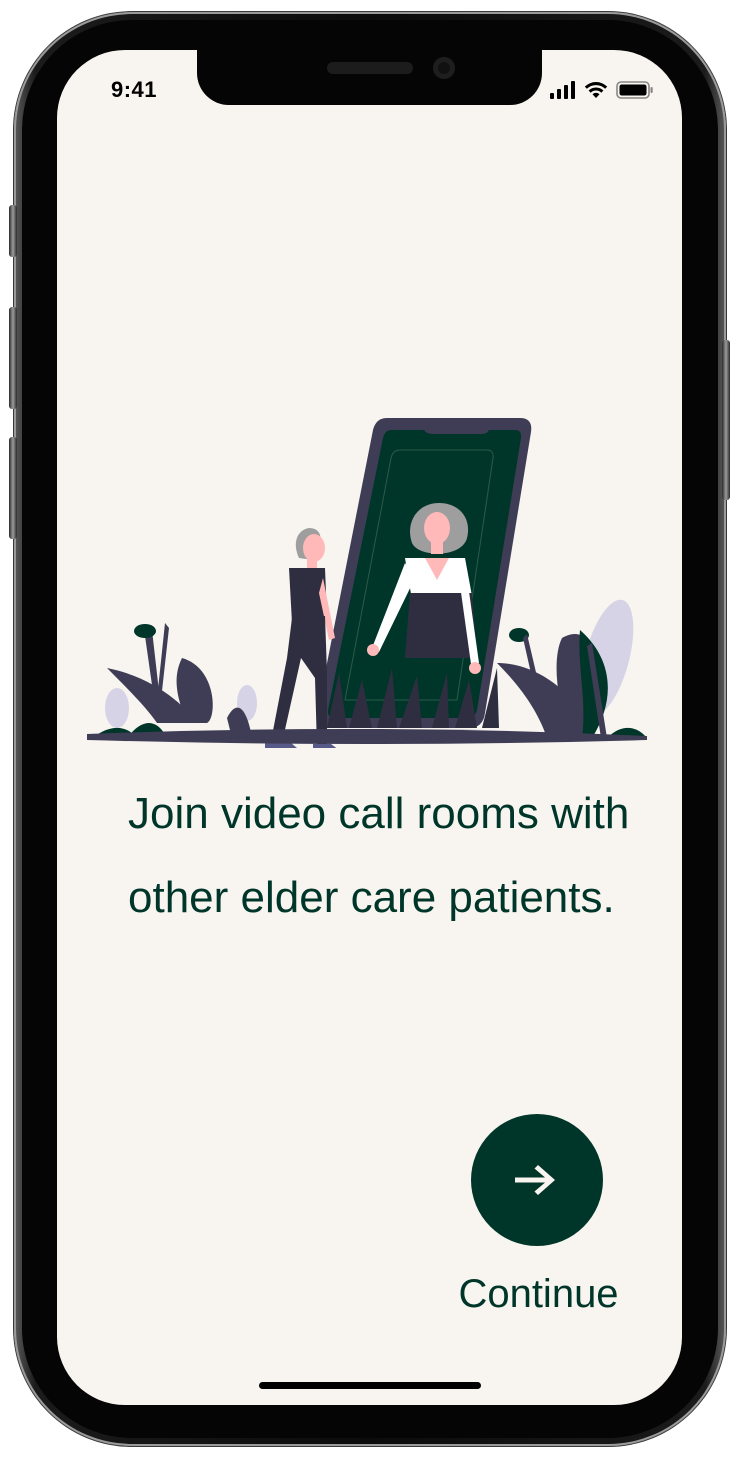  What do you see at coordinates (13, 358) in the screenshot?
I see `volume-up-button` at bounding box center [13, 358].